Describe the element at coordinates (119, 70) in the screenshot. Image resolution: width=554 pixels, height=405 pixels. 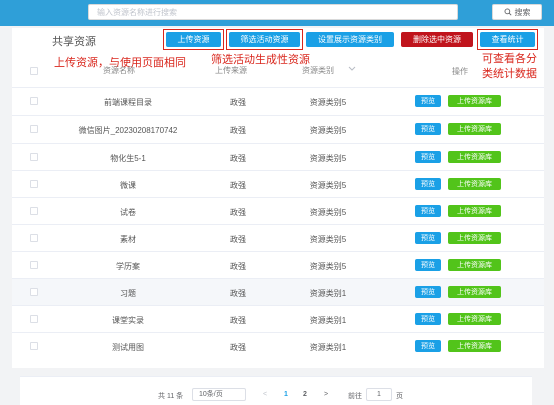
I see `header-name: 资源名称` at that location.